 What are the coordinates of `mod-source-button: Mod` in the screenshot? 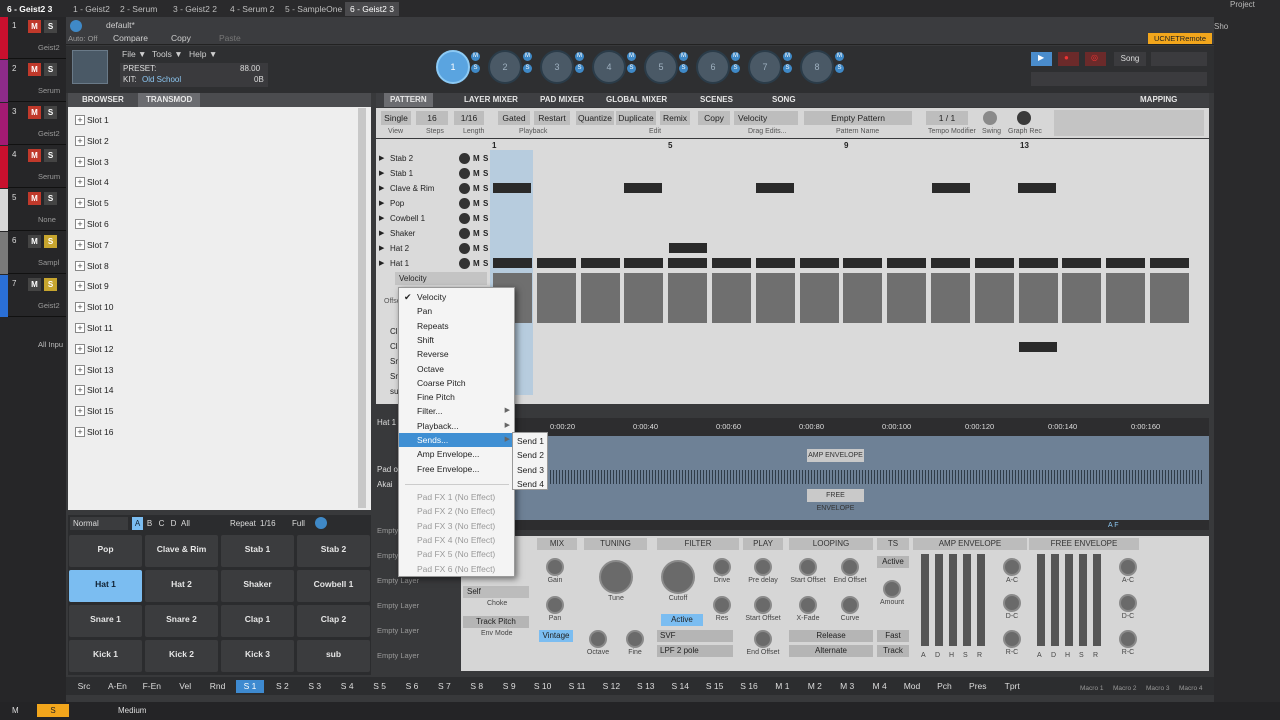 It's located at (912, 686).